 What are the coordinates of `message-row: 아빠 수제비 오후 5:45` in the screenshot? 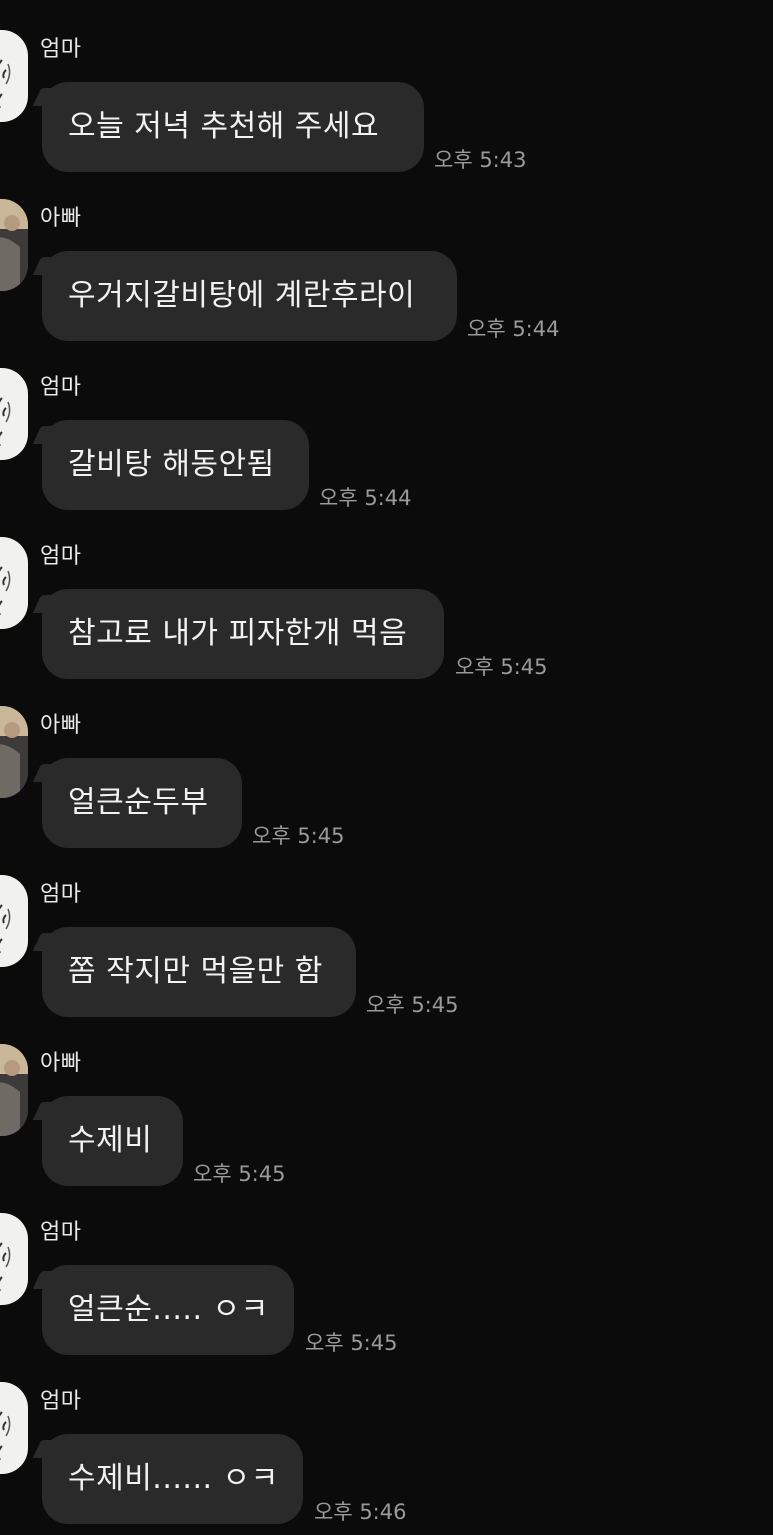 It's located at (386, 1100).